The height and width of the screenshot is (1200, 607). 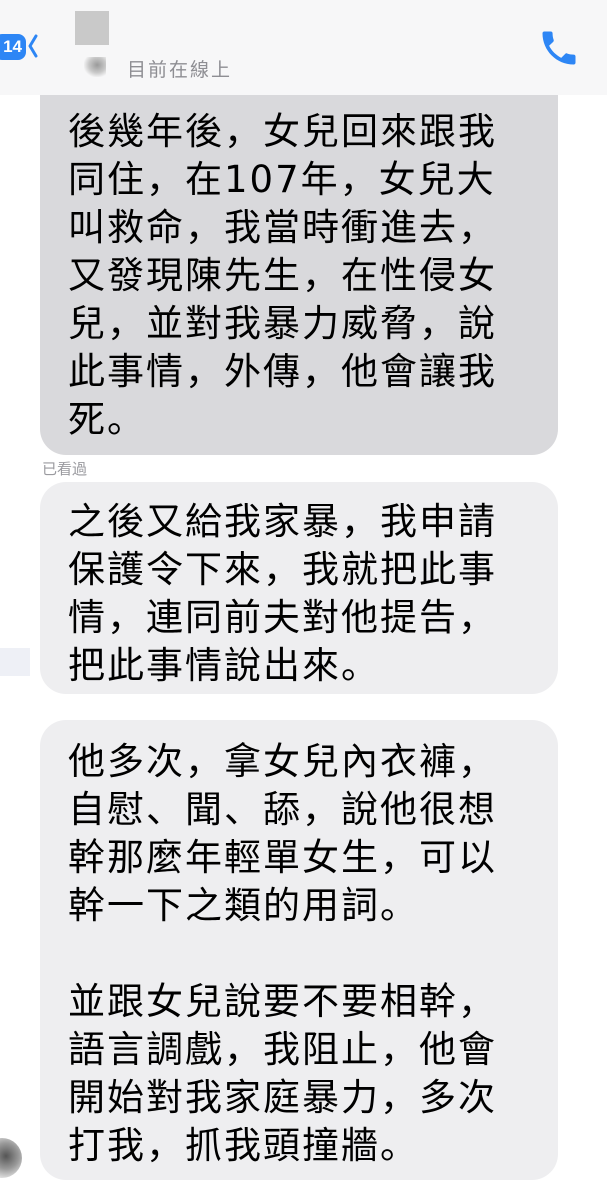 I want to click on message-line: 幹那麼年輕單女生，可以, so click(x=282, y=857).